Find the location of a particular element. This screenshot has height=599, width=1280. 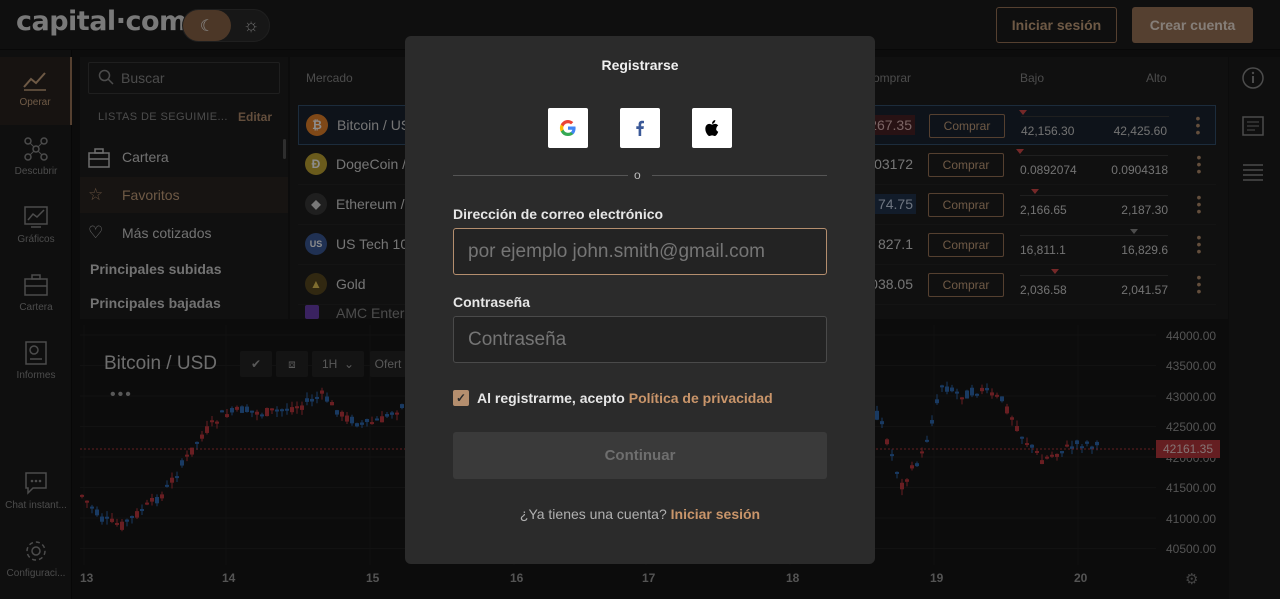

divider-right is located at coordinates (739, 175).